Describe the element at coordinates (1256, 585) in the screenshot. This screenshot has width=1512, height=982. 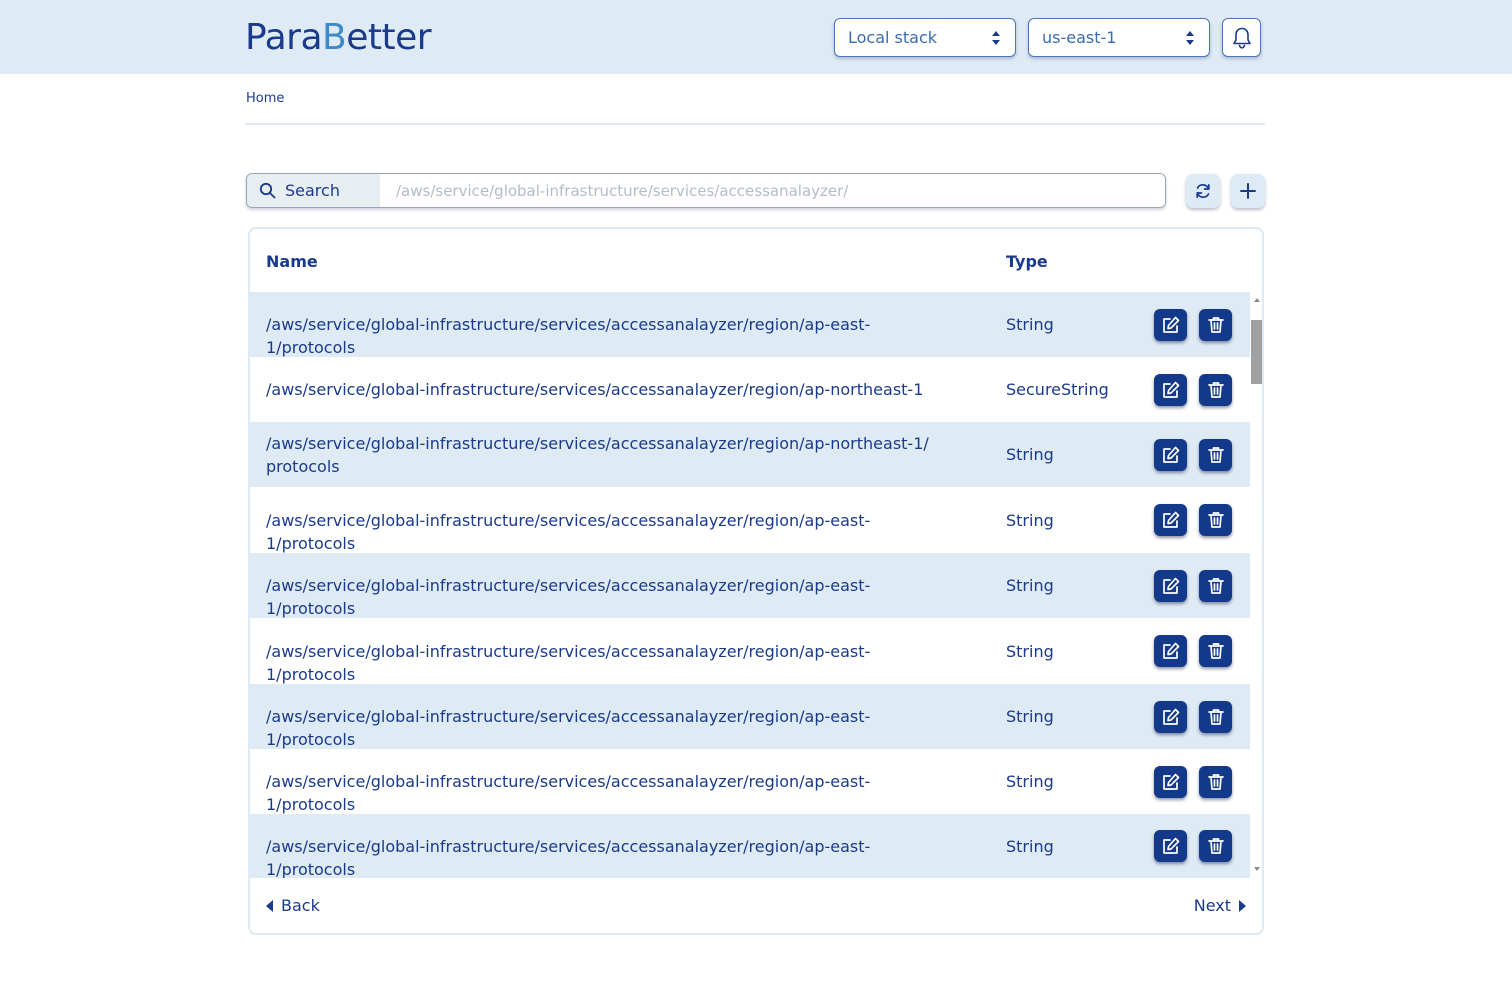
I see `table-scrollbar` at that location.